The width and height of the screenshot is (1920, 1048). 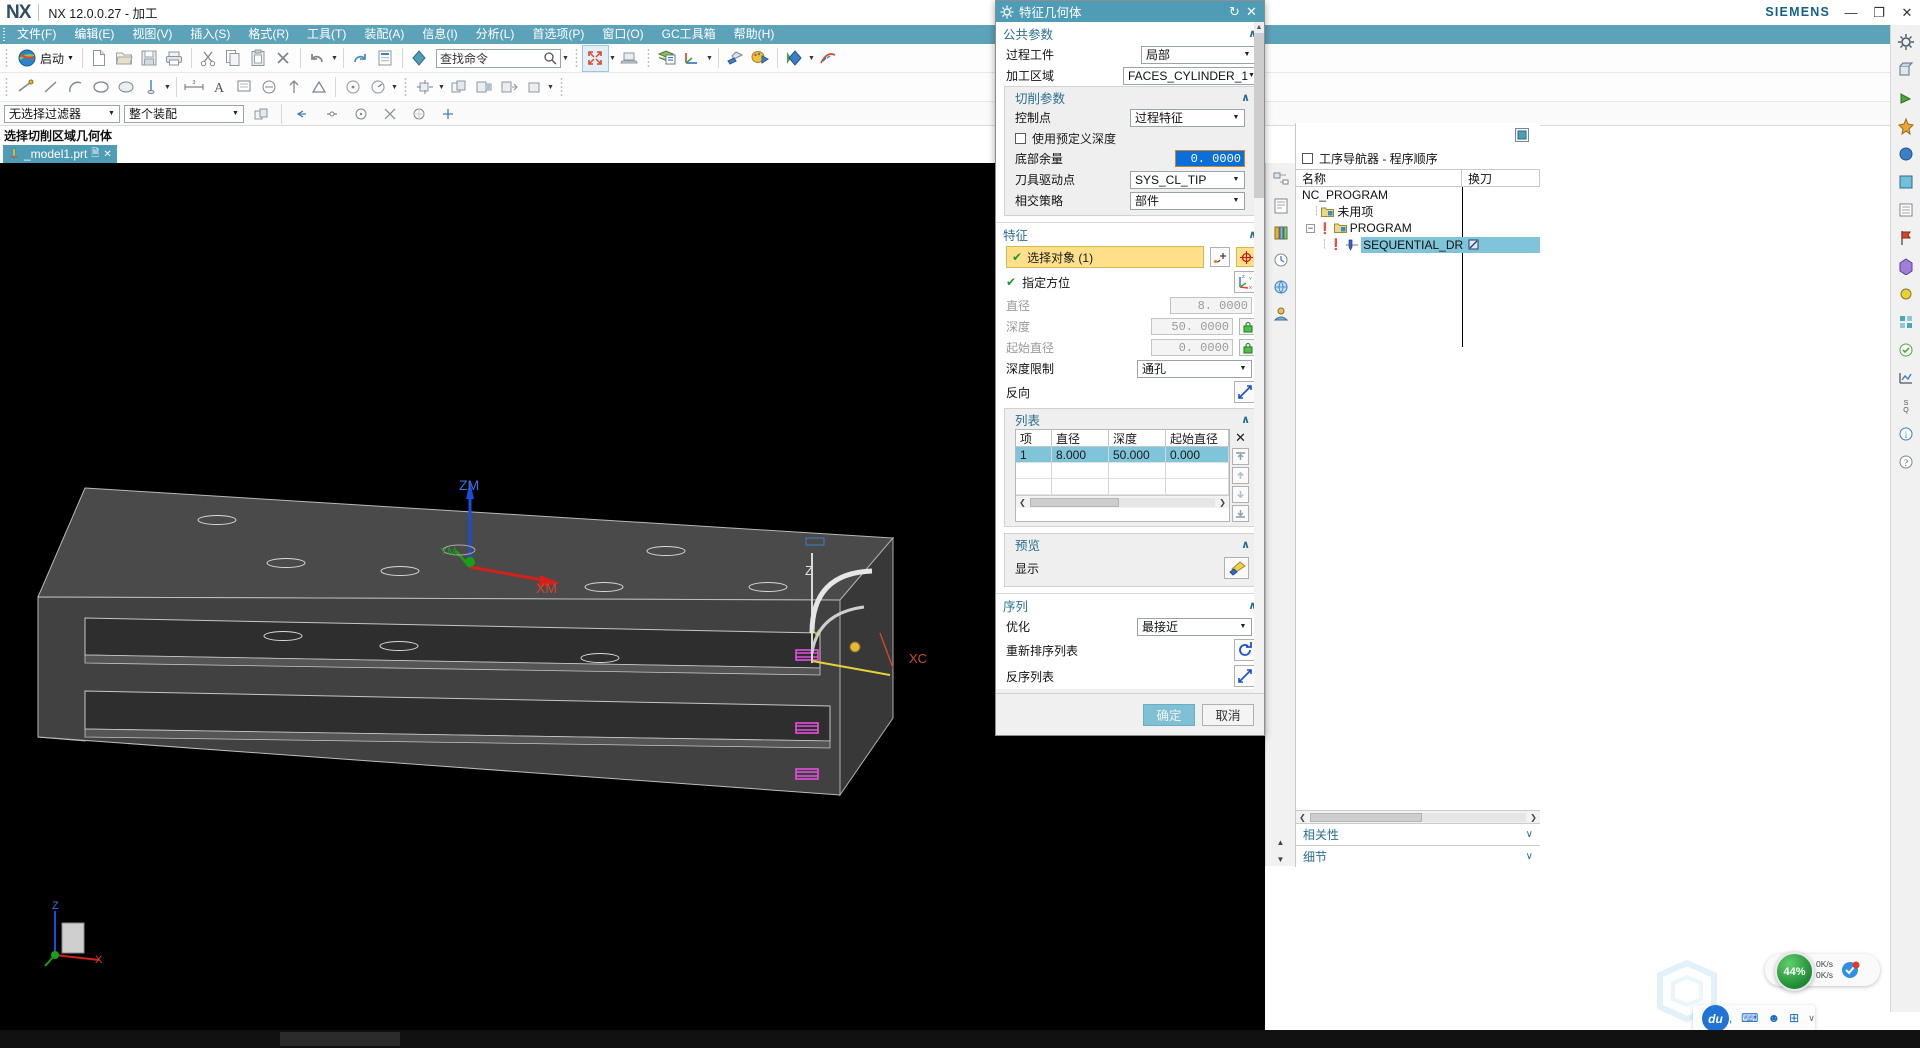 What do you see at coordinates (62, 113) in the screenshot?
I see `selection-filter-combo: 无选择过滤器 ▼` at bounding box center [62, 113].